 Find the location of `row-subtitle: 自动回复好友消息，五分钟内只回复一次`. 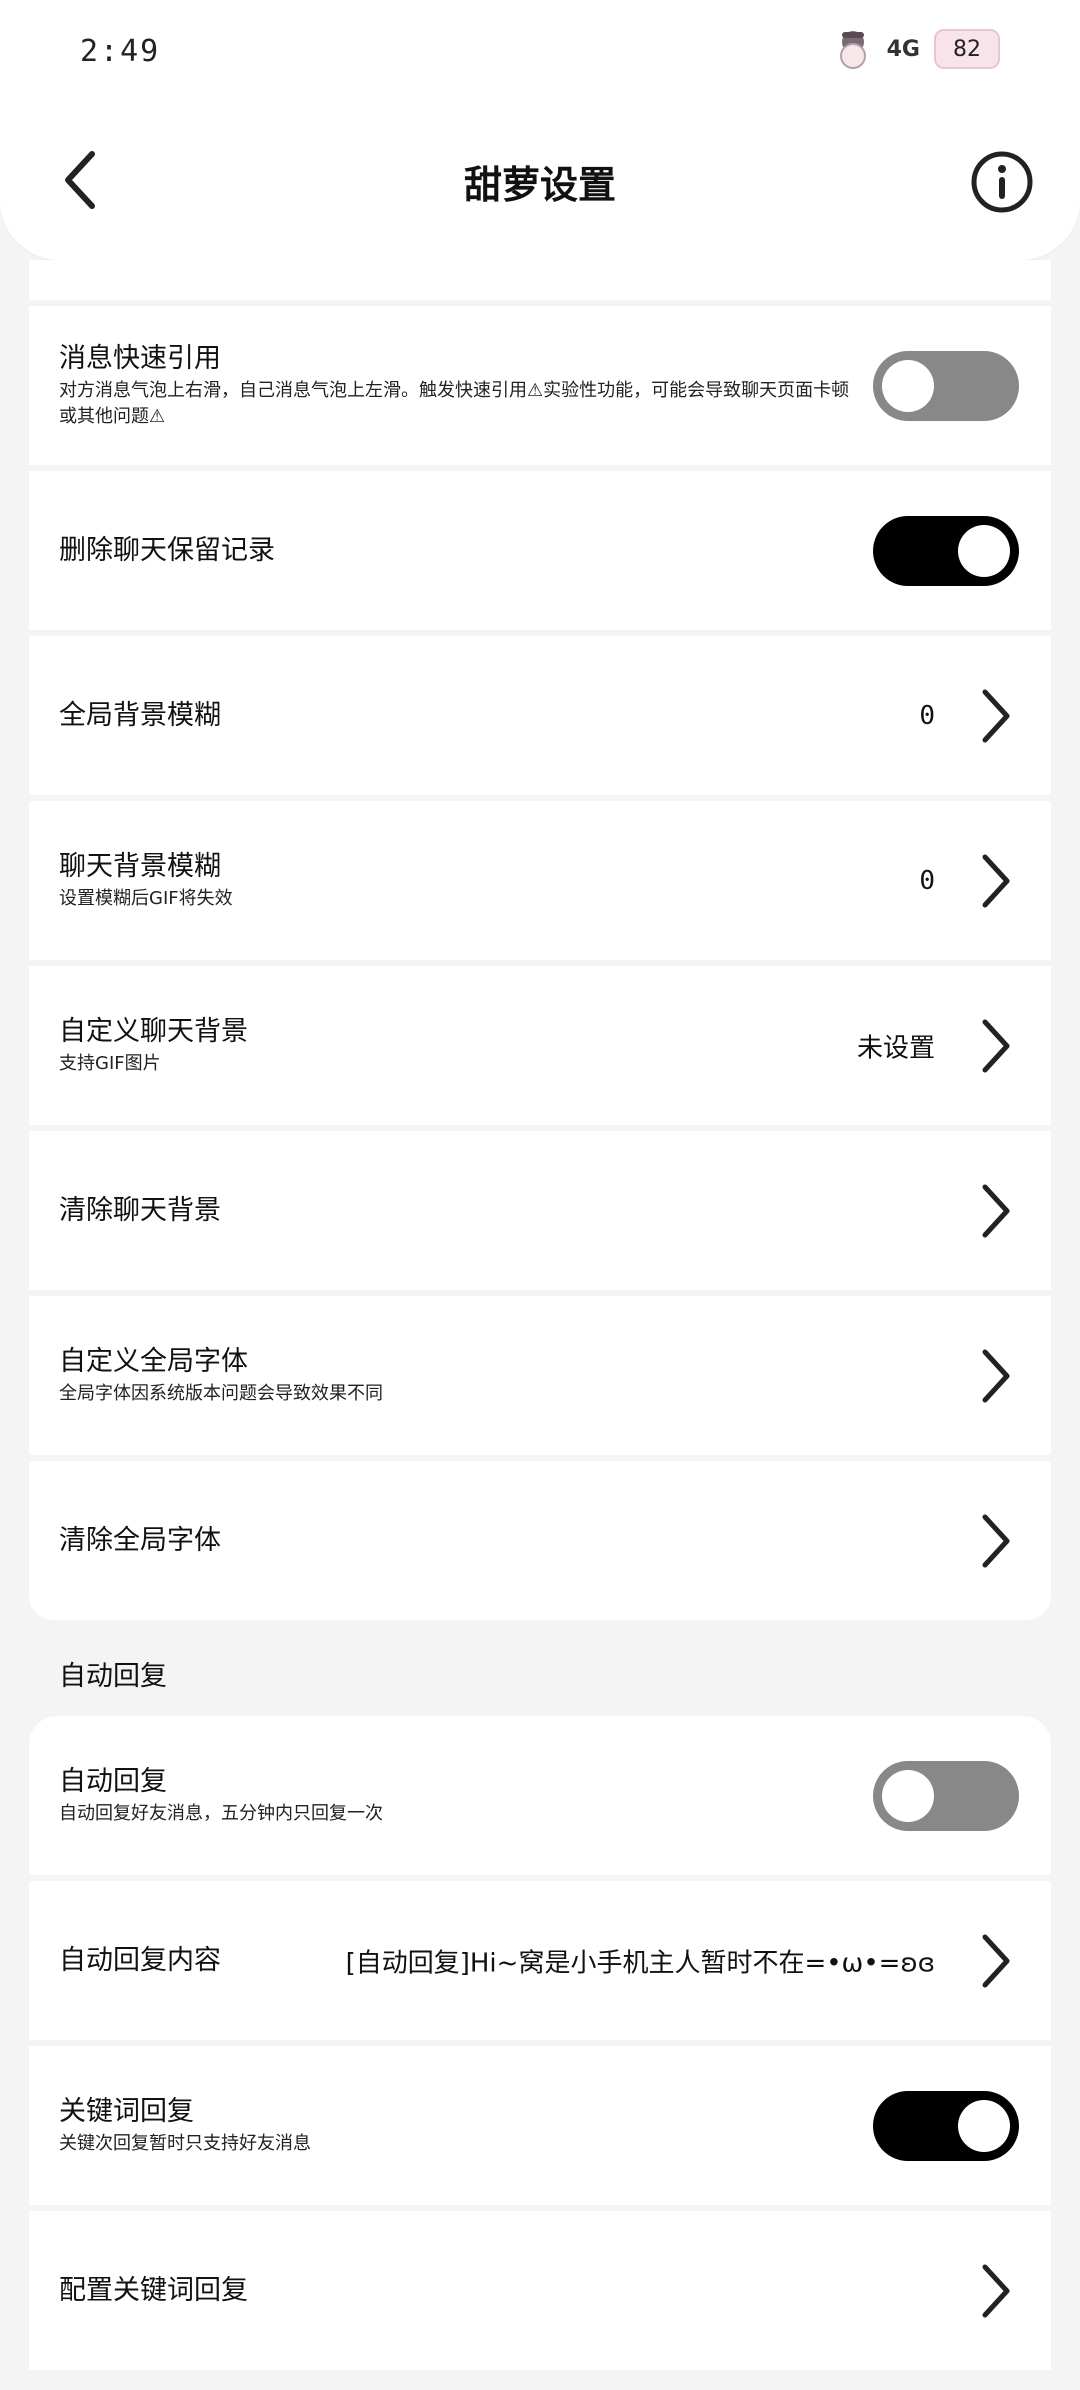

row-subtitle: 自动回复好友消息，五分钟内只回复一次 is located at coordinates (221, 1813).